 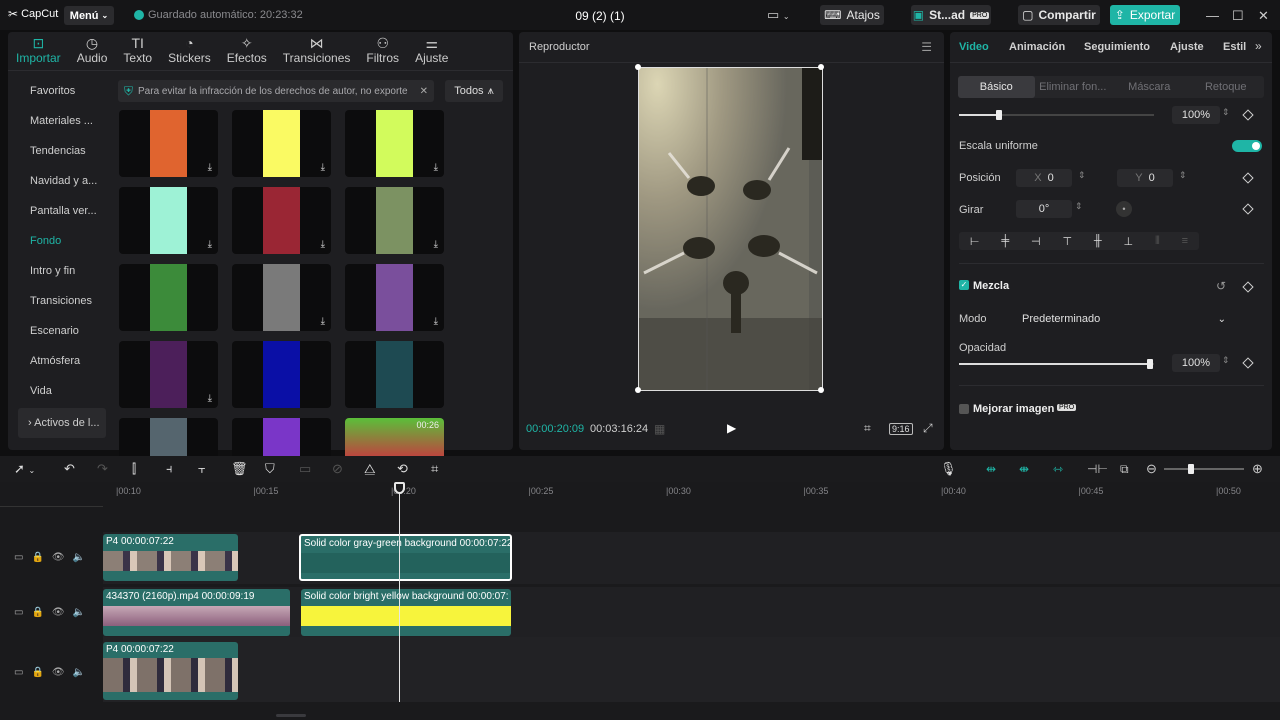 I want to click on sidebar-item-scene: Escenario, so click(x=58, y=331).